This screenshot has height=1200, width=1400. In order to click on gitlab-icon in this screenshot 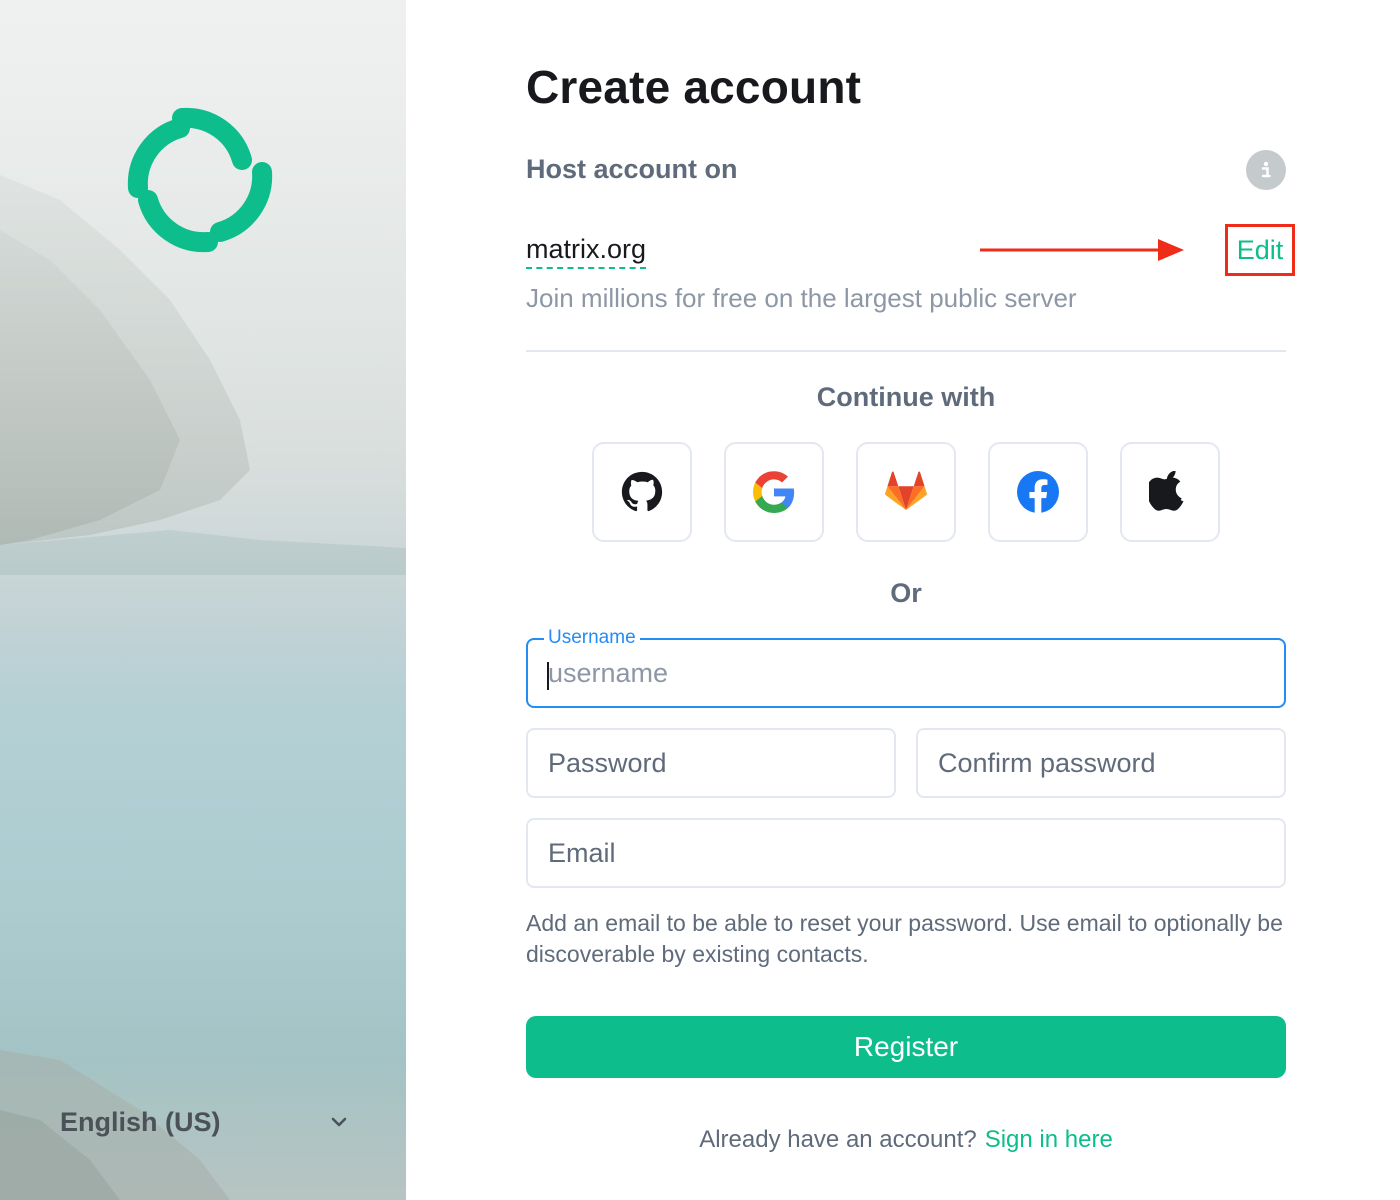, I will do `click(906, 491)`.